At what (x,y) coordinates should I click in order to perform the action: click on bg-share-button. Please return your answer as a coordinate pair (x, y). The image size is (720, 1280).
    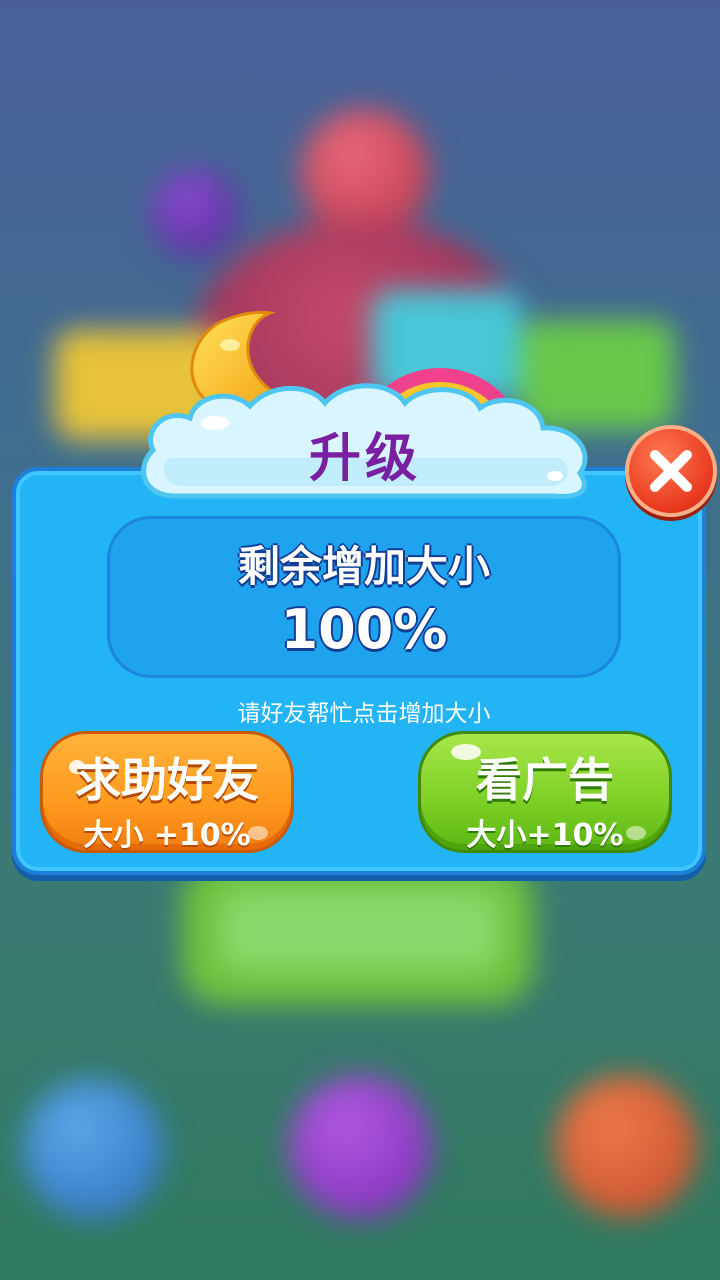
    Looking at the image, I should click on (626, 1146).